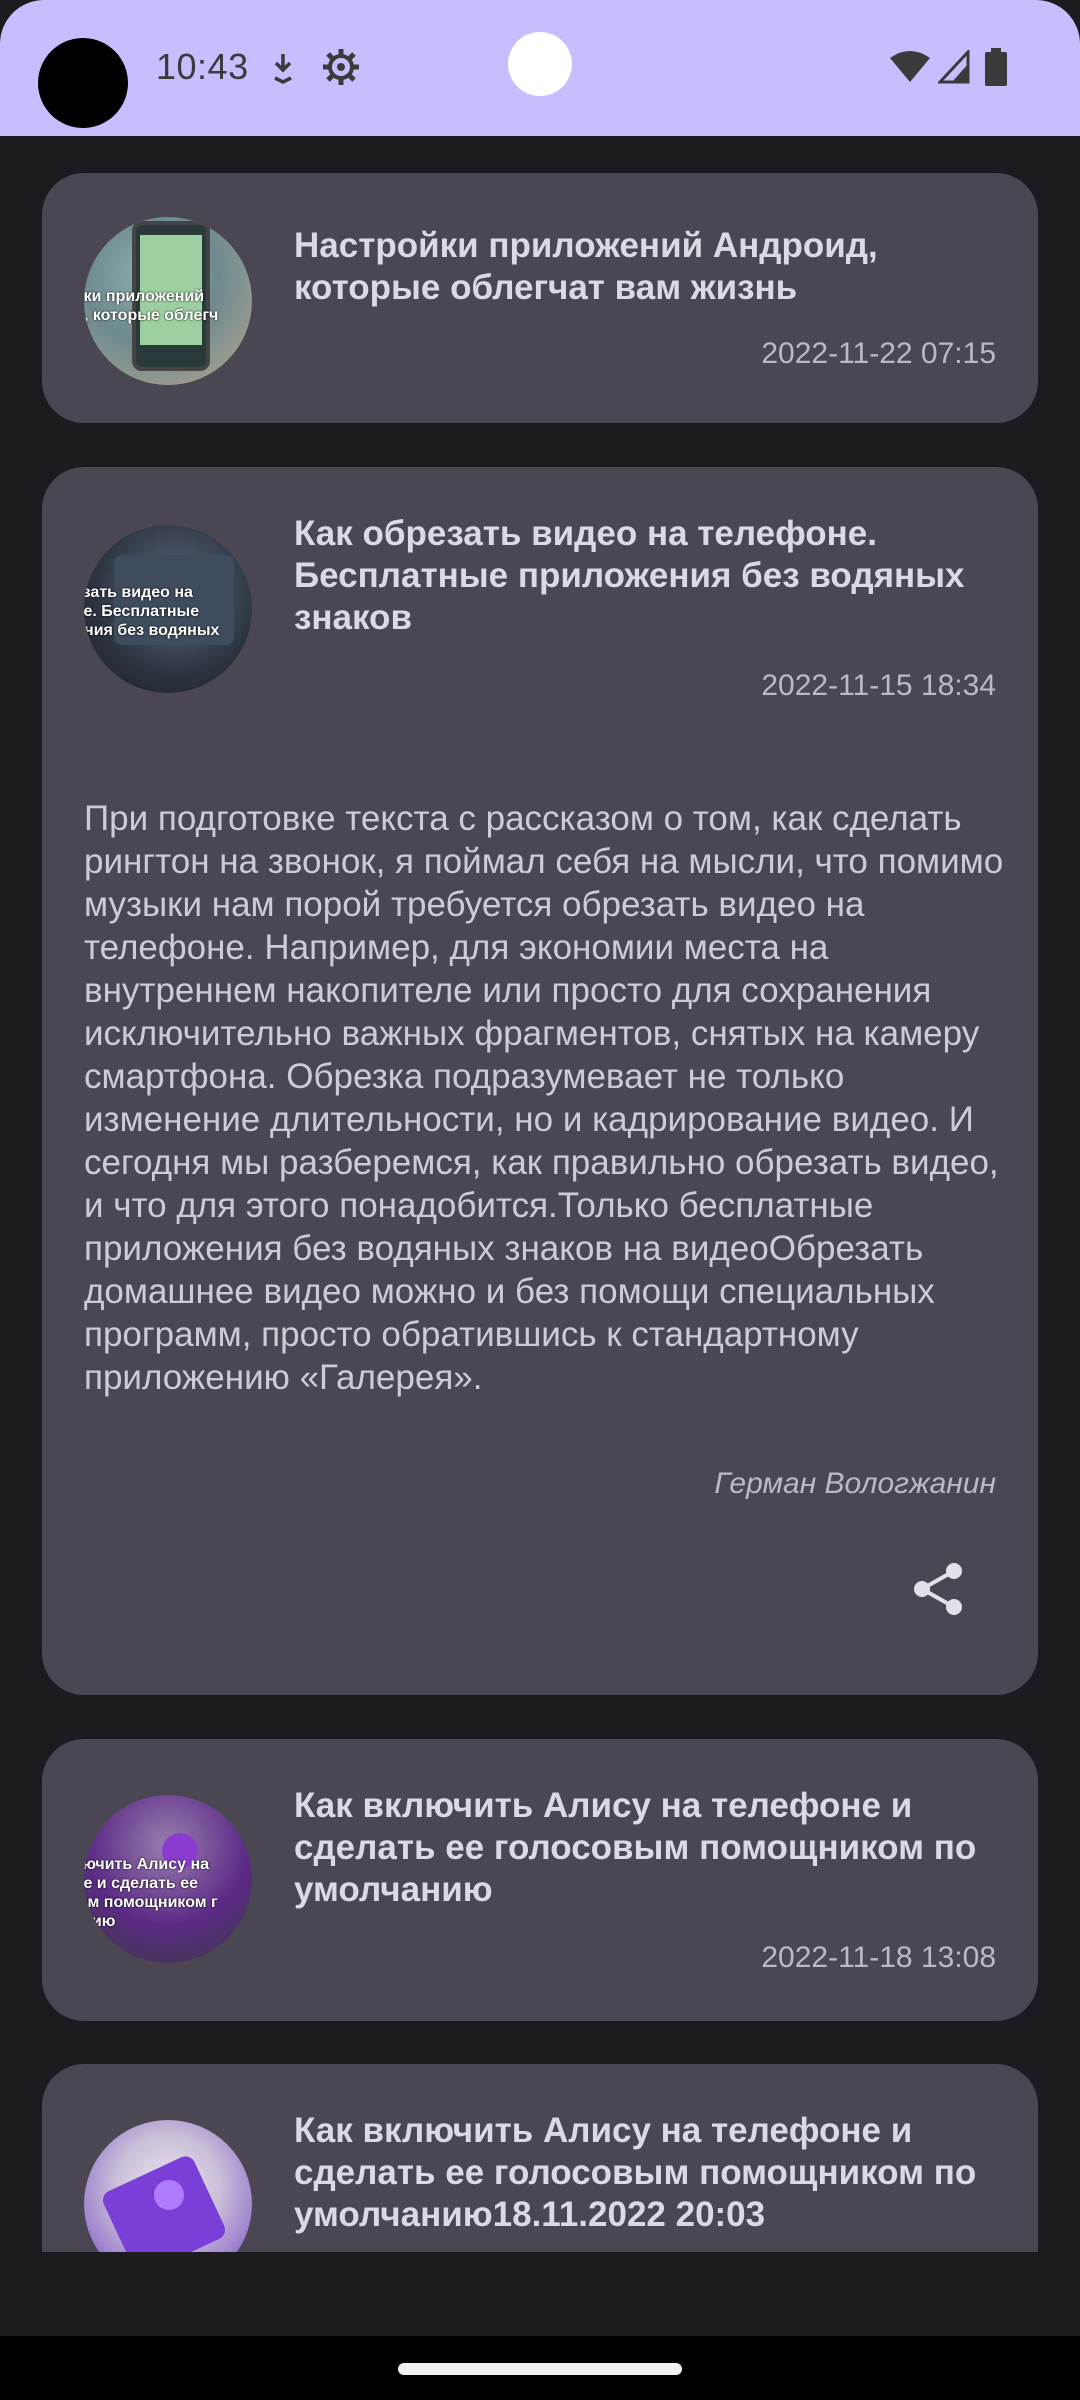 The height and width of the screenshot is (2400, 1080). Describe the element at coordinates (283, 69) in the screenshot. I see `download-icon` at that location.